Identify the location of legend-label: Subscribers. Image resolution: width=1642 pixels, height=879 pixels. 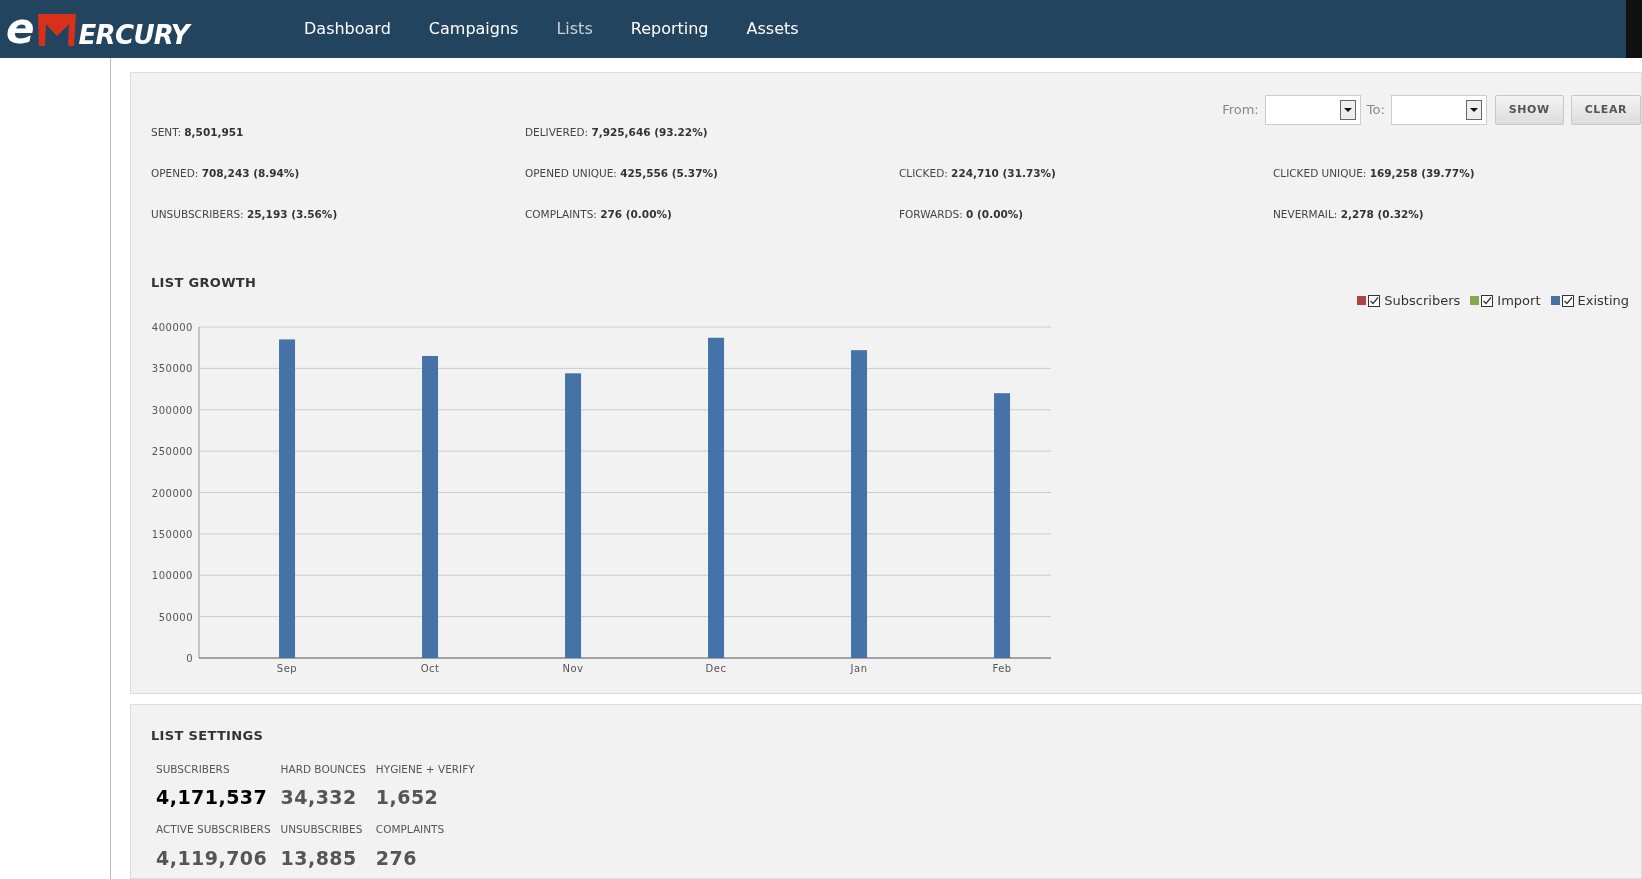
(1422, 301).